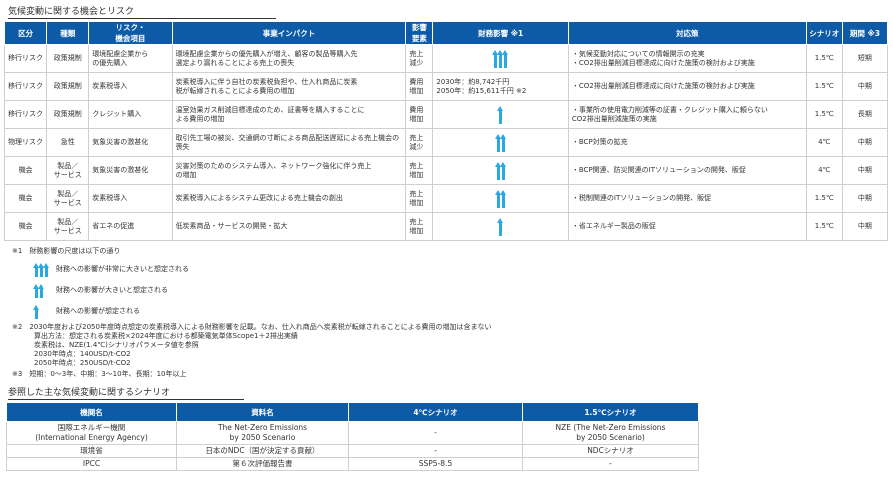  Describe the element at coordinates (687, 33) in the screenshot. I see `risk-header-6: 対応策` at that location.